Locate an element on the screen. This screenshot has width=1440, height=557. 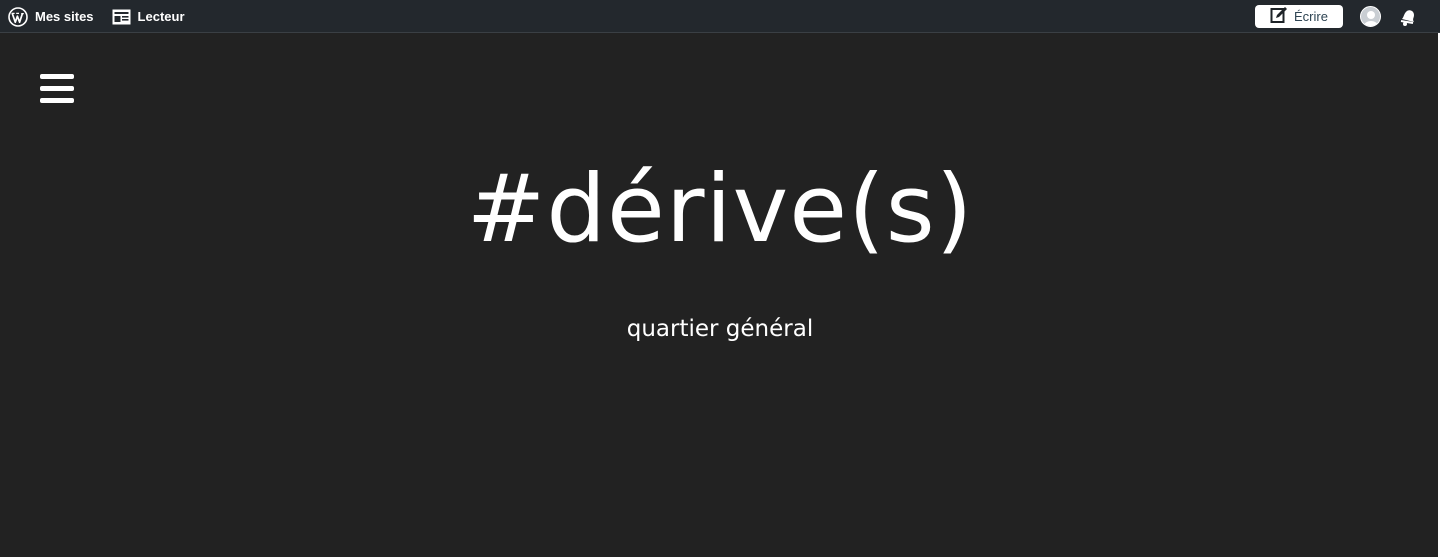
my-sites-button: Mes sites is located at coordinates (51, 16).